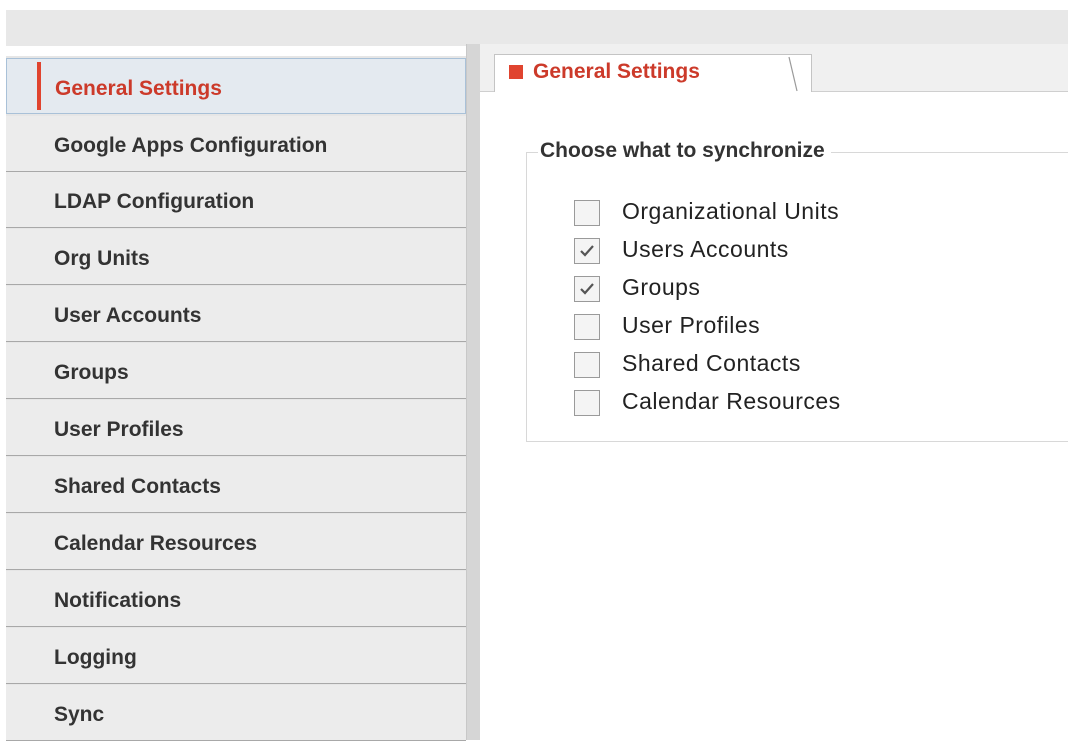 The image size is (1068, 741). Describe the element at coordinates (236, 314) in the screenshot. I see `sidebar-item-user-accounts: User Accounts` at that location.